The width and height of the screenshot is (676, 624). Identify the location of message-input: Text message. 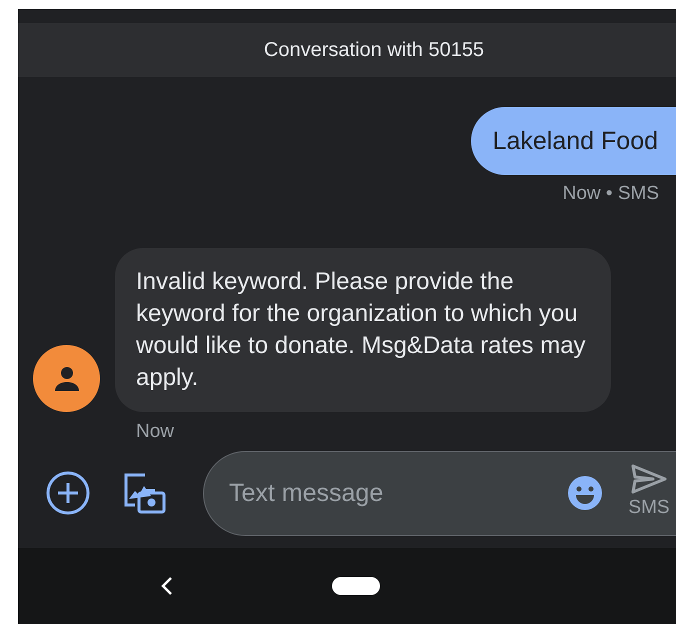
(390, 493).